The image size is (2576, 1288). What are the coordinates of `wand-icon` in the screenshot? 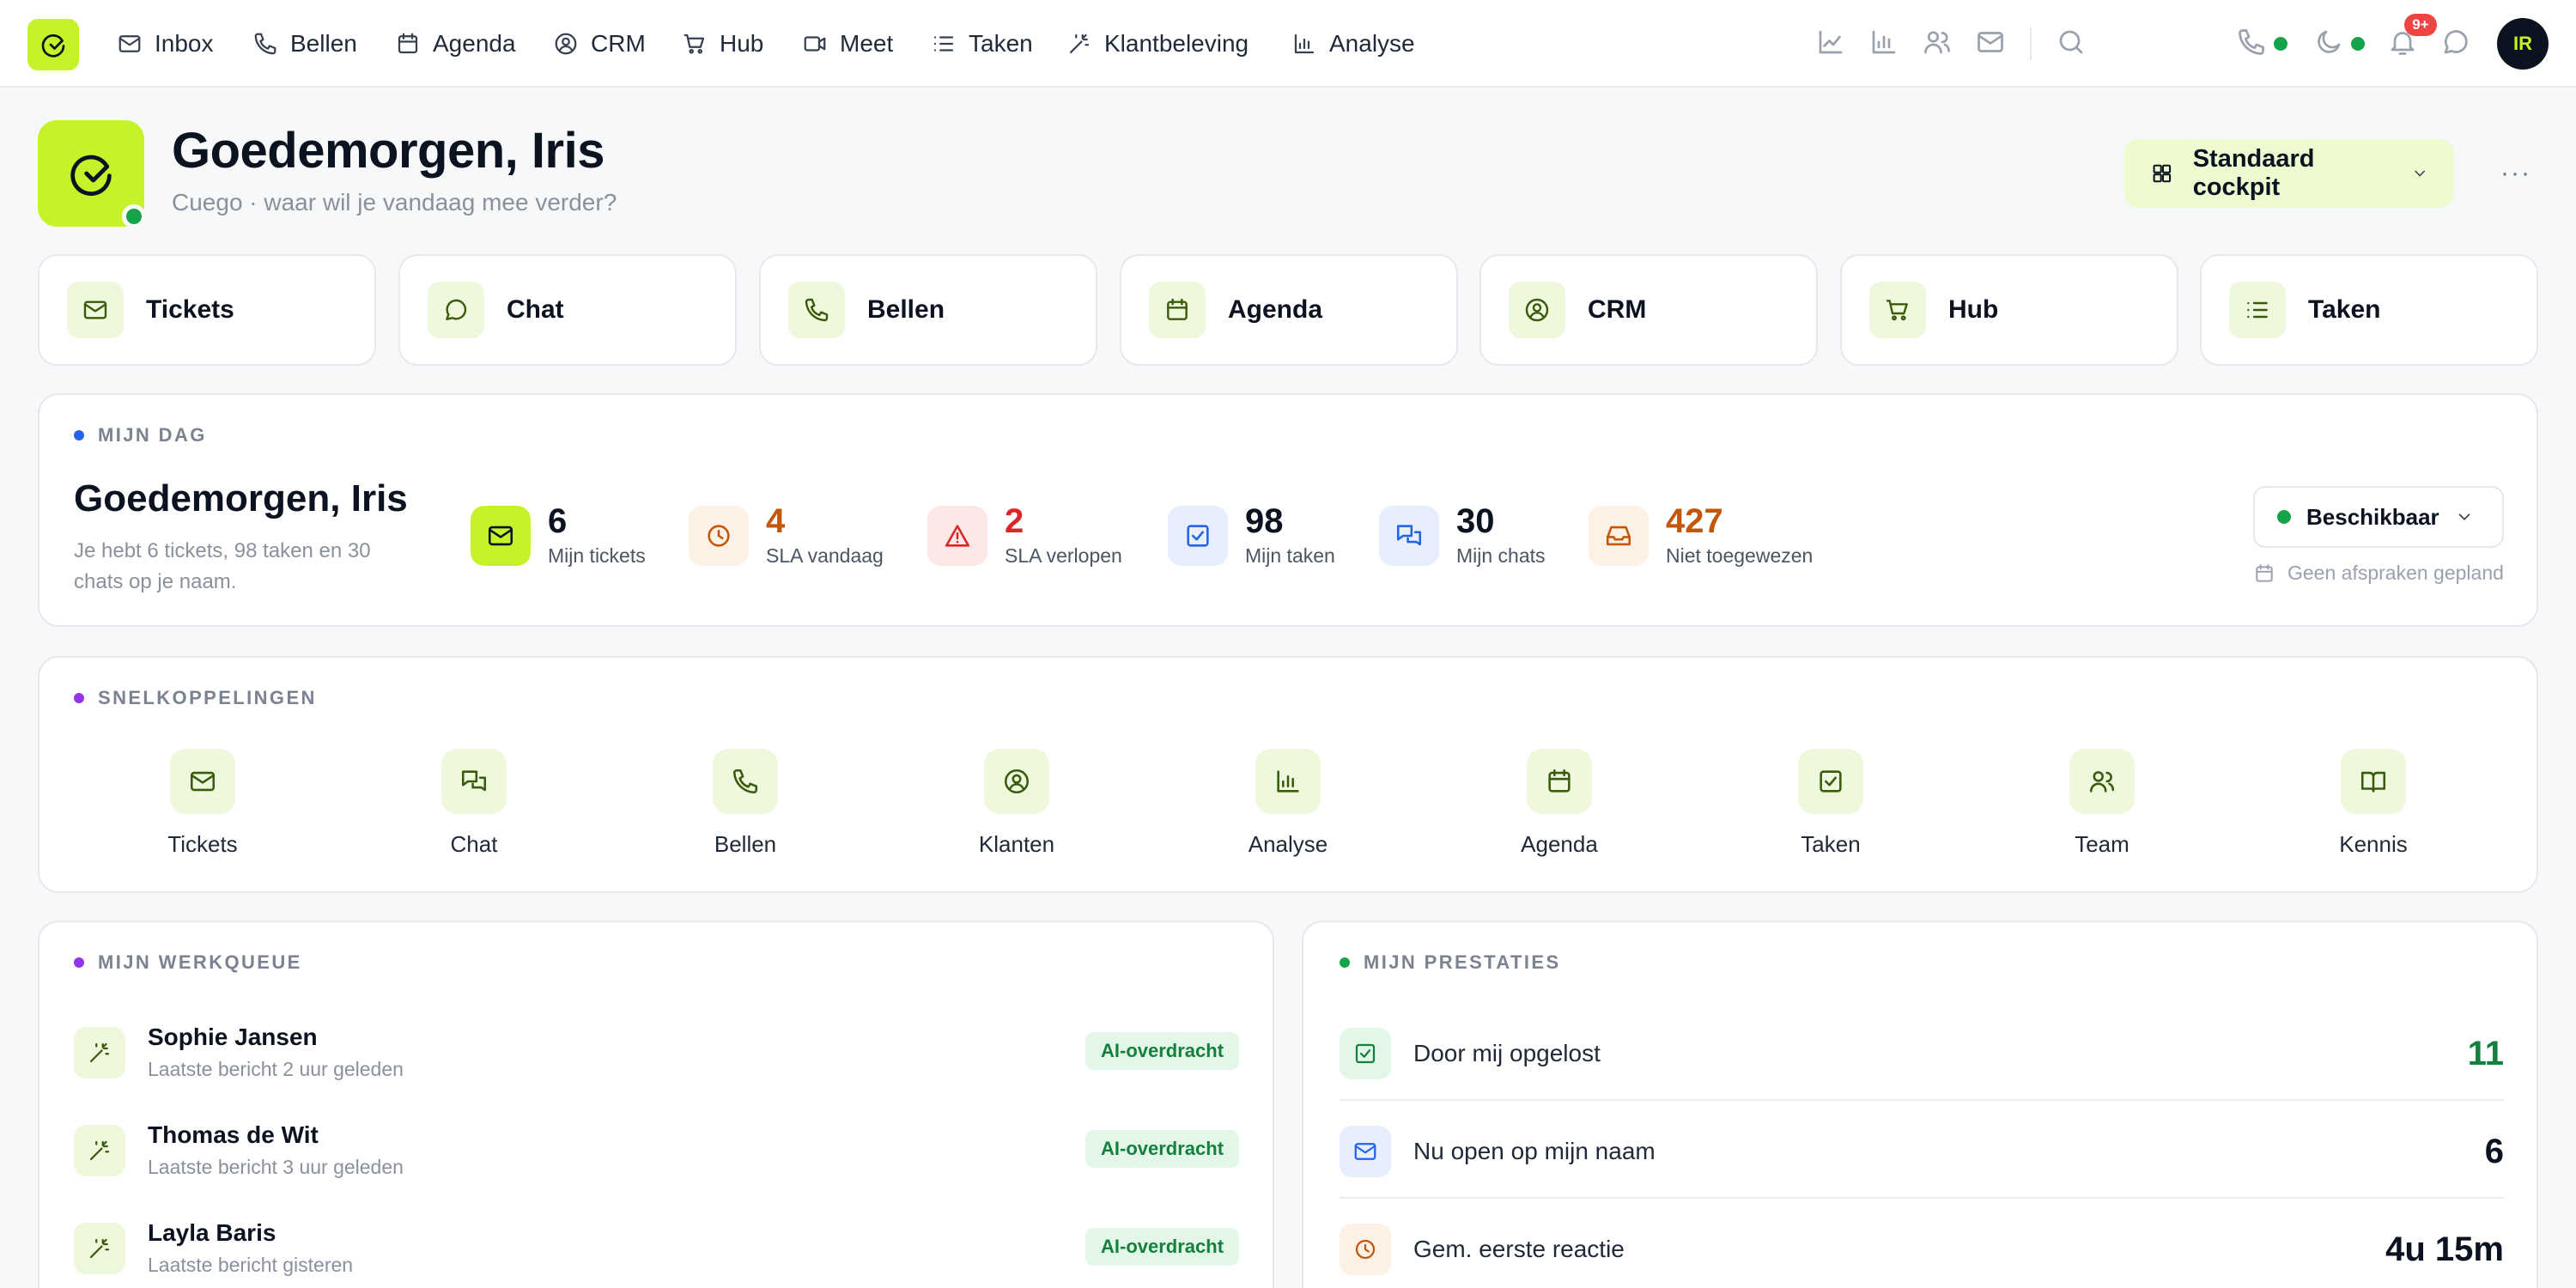 It's located at (99, 1248).